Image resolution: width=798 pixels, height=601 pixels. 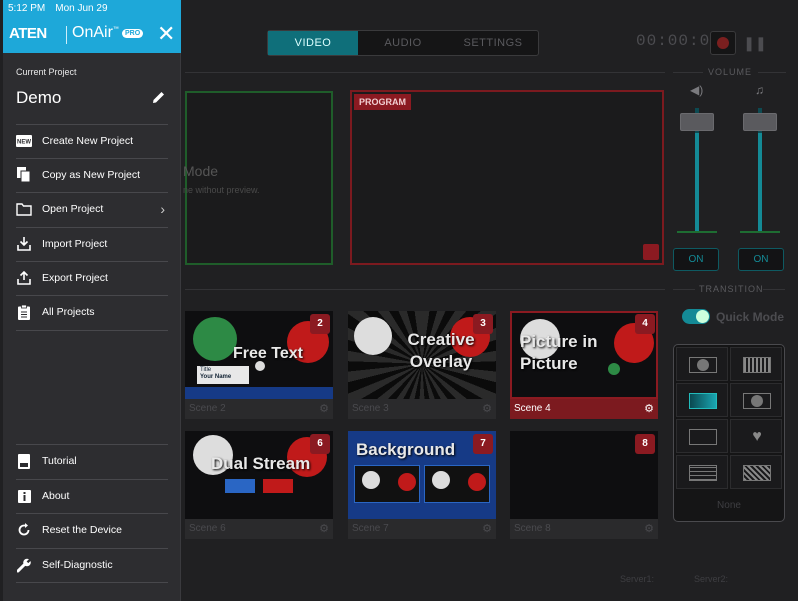 What do you see at coordinates (95, 32) in the screenshot?
I see `onair-logo: OnAir™` at bounding box center [95, 32].